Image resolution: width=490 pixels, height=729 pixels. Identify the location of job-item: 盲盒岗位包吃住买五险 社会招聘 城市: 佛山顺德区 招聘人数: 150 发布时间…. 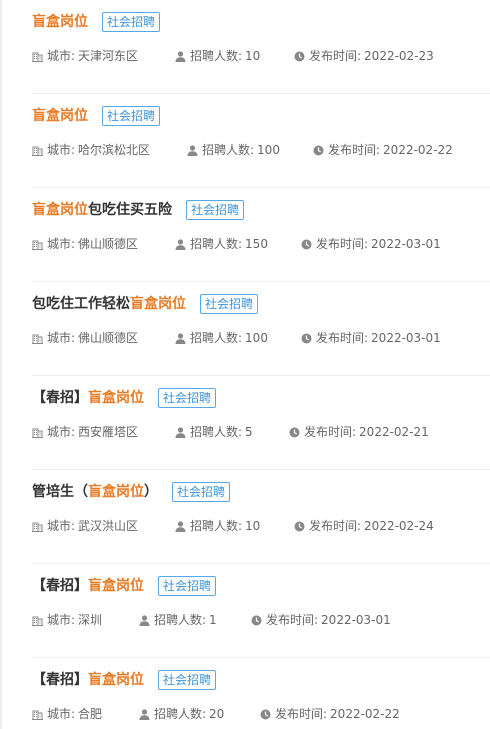
(245, 235).